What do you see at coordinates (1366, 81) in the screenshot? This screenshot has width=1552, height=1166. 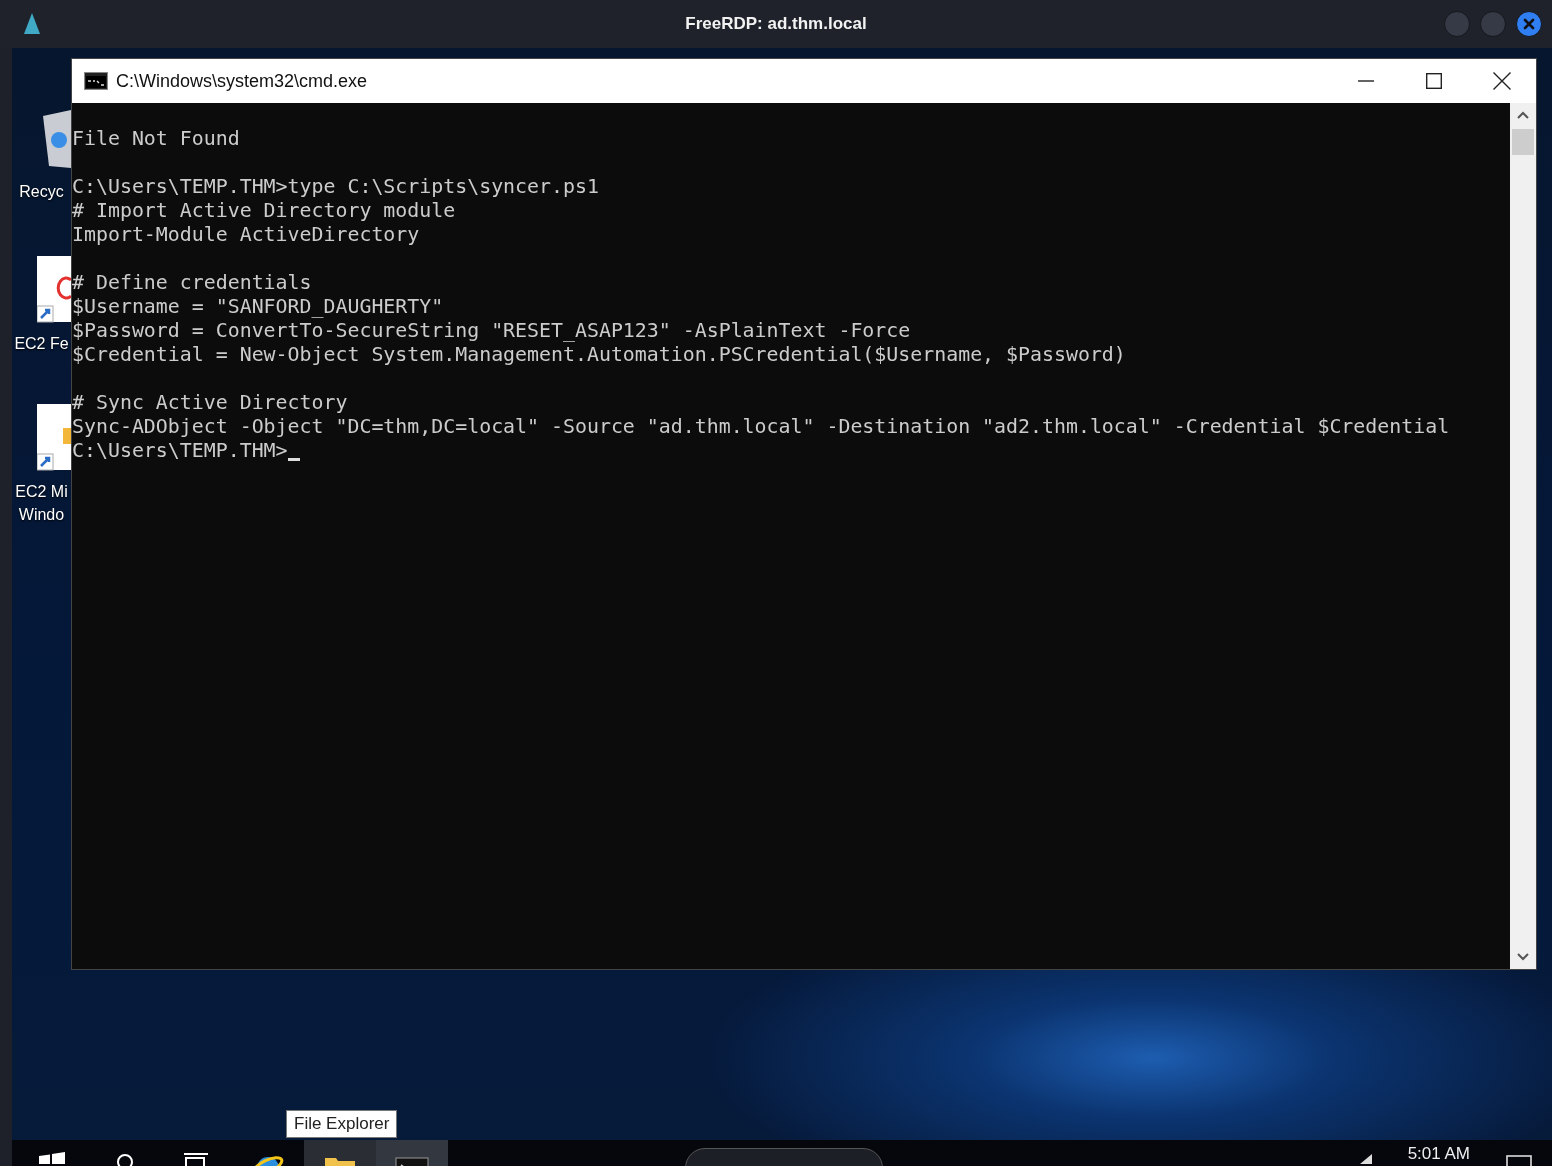 I see `minimize-icon` at bounding box center [1366, 81].